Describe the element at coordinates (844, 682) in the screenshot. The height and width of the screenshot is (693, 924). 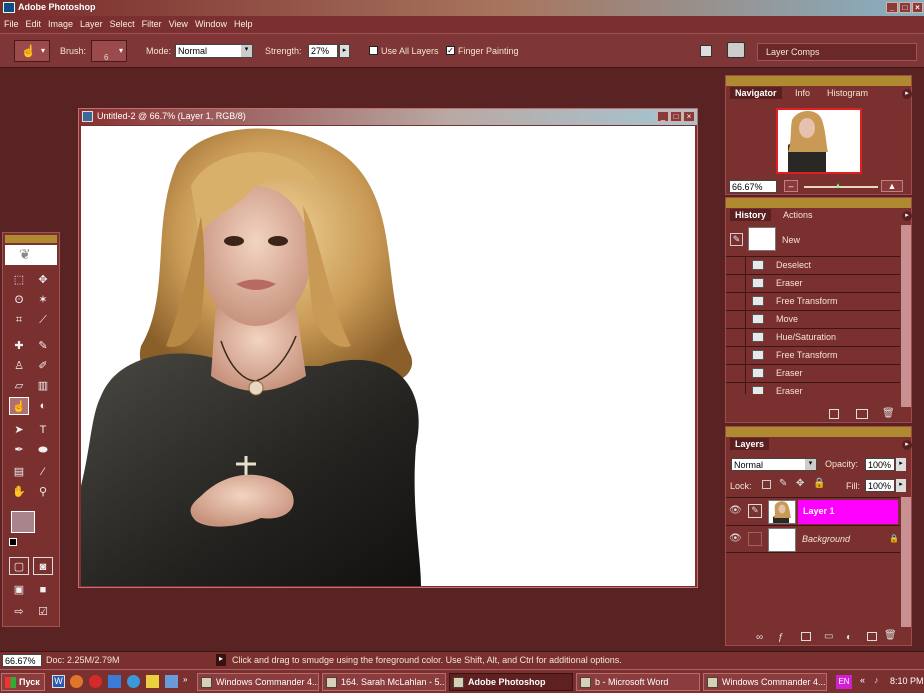
I see `language-indicator: EN` at that location.